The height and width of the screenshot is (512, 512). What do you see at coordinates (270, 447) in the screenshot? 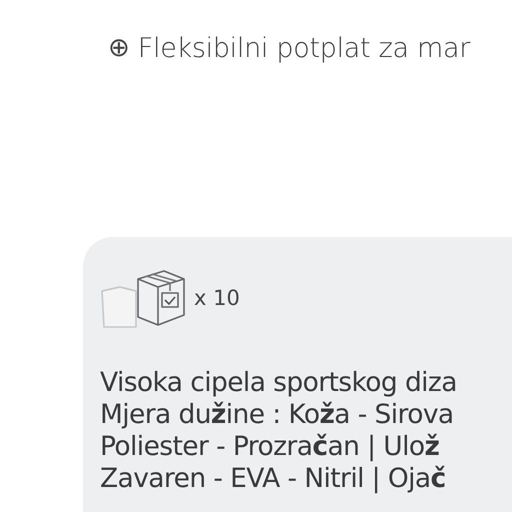
I see `description-line: Poliester - Prozračan | Ulož` at bounding box center [270, 447].